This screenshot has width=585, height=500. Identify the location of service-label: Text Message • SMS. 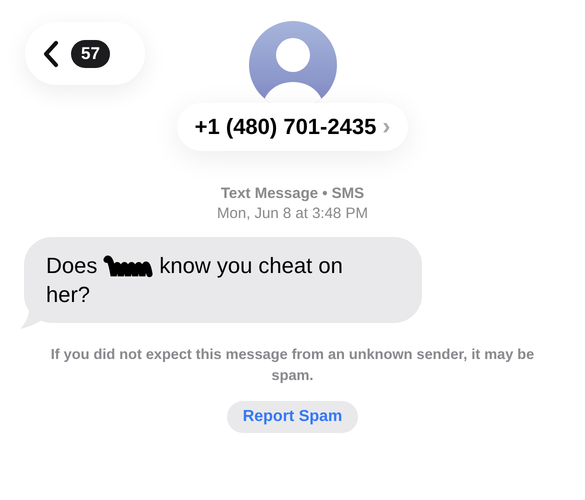
(292, 194).